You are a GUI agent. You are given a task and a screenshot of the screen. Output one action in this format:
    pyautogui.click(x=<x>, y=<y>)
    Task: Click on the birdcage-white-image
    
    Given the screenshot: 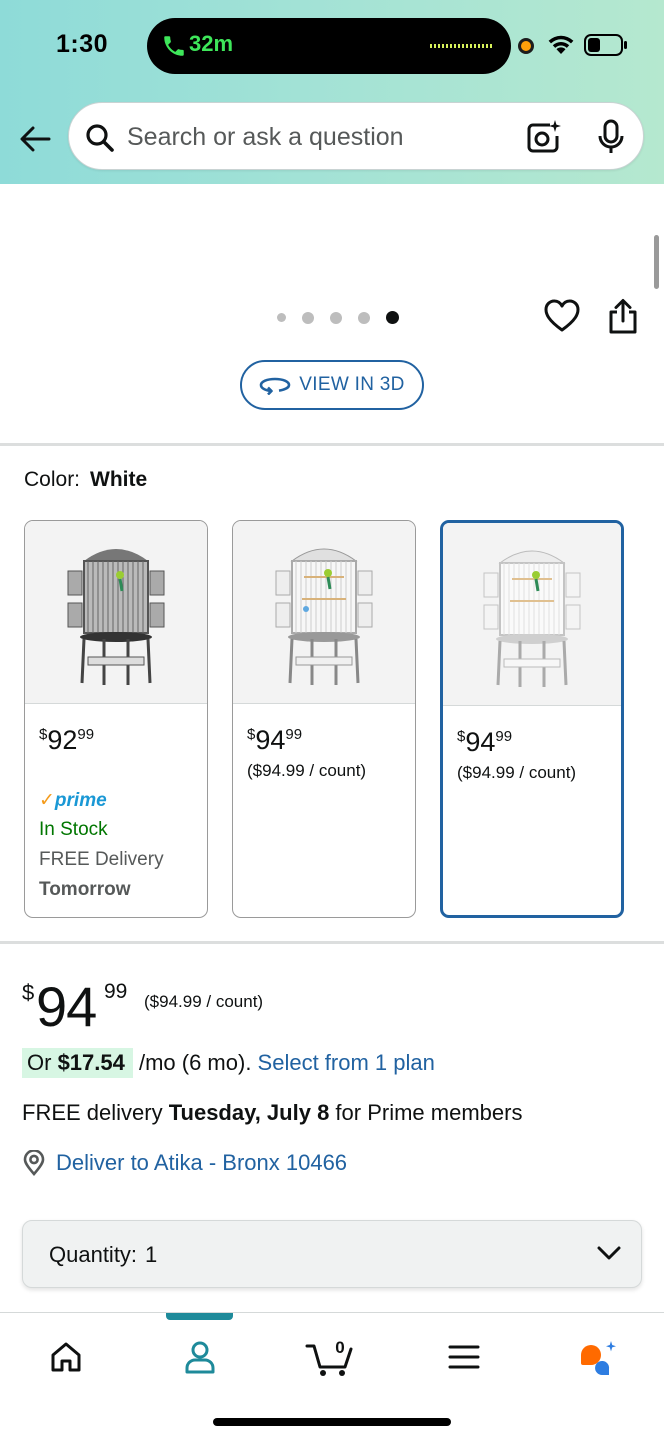 What is the action you would take?
    pyautogui.click(x=532, y=618)
    